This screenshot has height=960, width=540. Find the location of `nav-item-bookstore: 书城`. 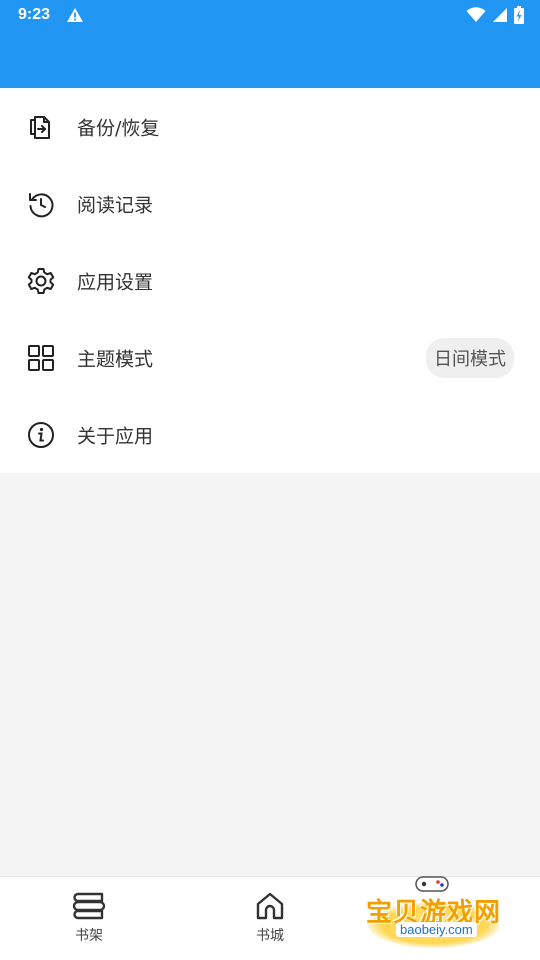

nav-item-bookstore: 书城 is located at coordinates (270, 921).